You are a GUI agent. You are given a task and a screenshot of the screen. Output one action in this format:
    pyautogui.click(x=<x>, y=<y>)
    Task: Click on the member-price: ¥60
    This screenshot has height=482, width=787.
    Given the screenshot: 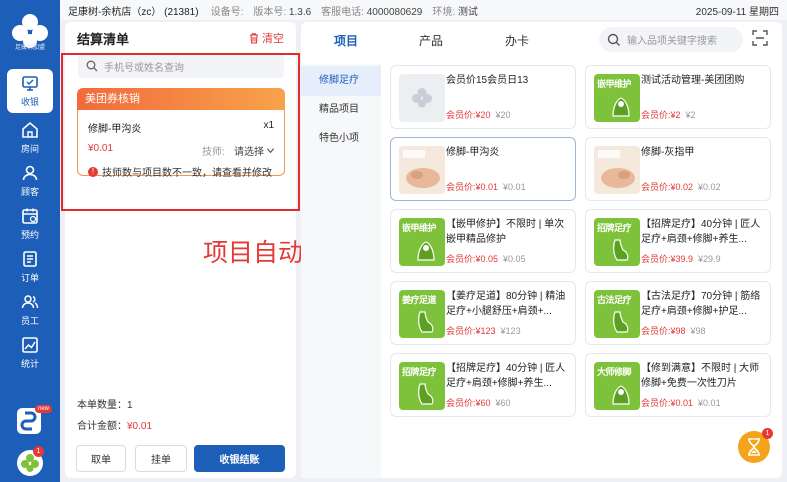 What is the action you would take?
    pyautogui.click(x=483, y=403)
    